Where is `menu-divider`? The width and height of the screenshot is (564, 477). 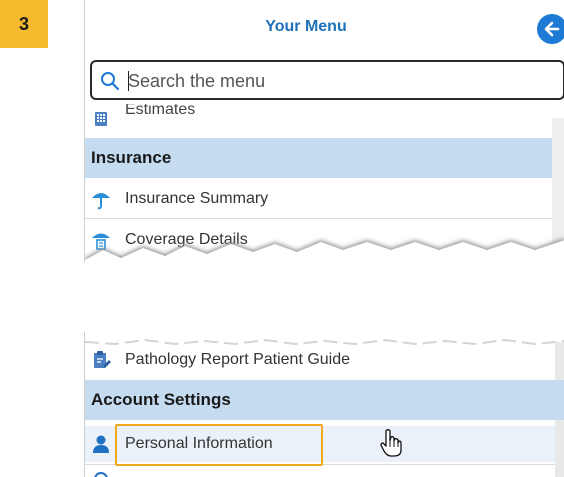
menu-divider is located at coordinates (324, 218).